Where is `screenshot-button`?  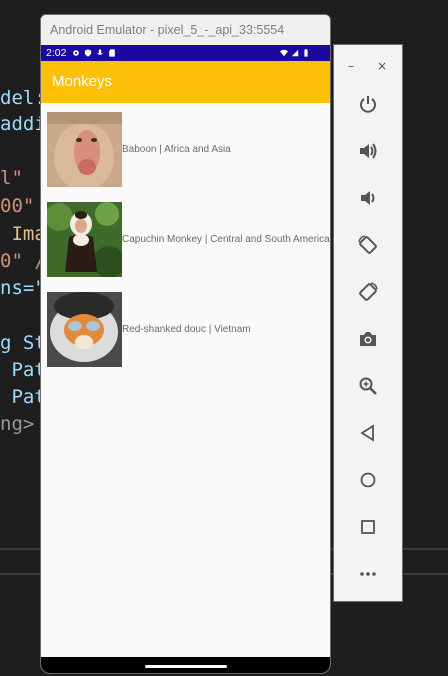
screenshot-button is located at coordinates (368, 339).